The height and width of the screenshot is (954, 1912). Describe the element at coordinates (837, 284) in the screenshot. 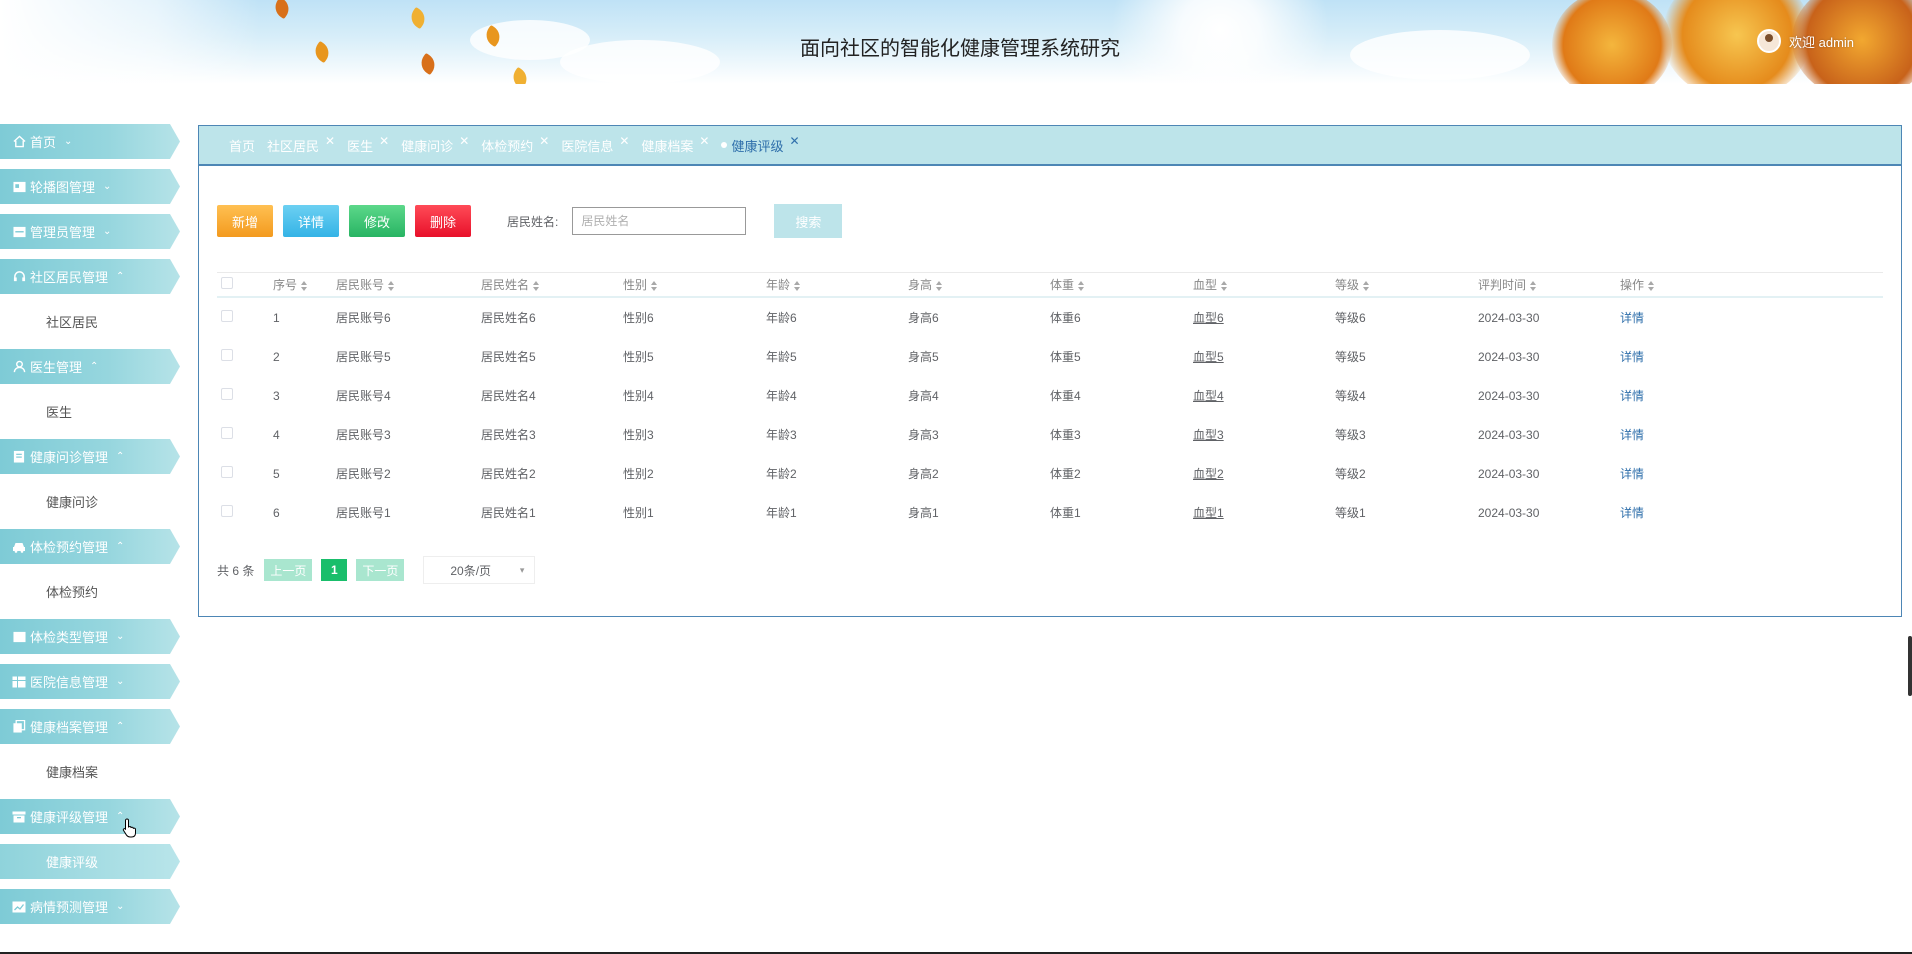

I see `column-header: 年龄` at that location.